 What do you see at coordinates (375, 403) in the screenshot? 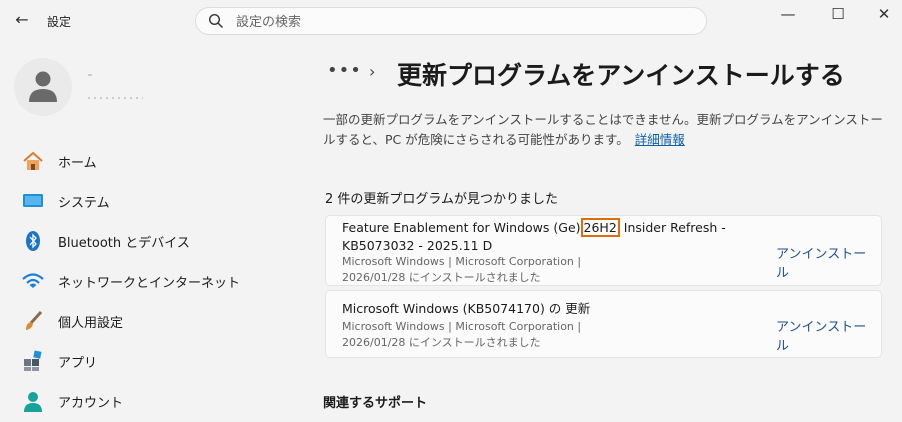
I see `related-support-heading: 関連するサポート` at bounding box center [375, 403].